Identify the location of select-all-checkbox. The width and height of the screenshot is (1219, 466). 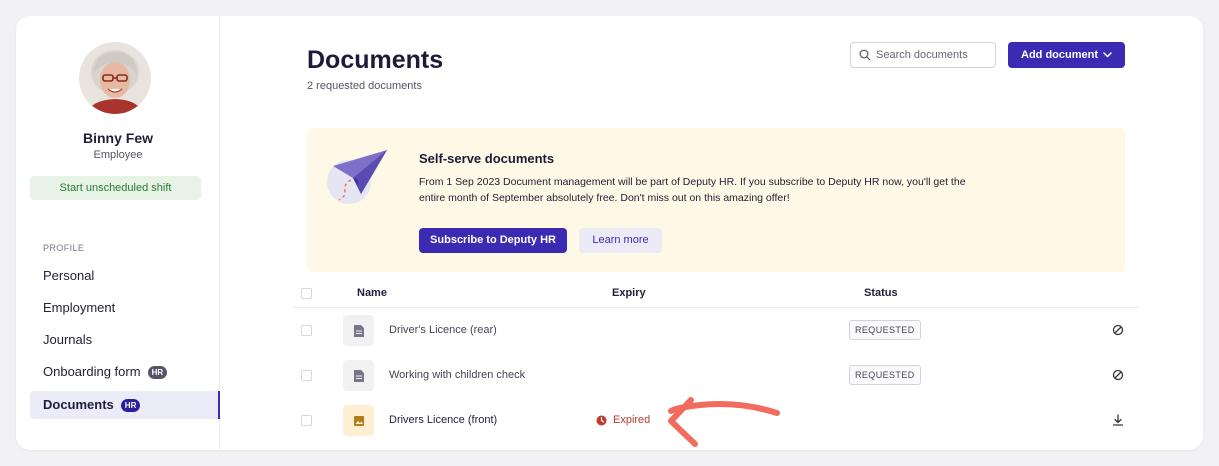
(306, 293).